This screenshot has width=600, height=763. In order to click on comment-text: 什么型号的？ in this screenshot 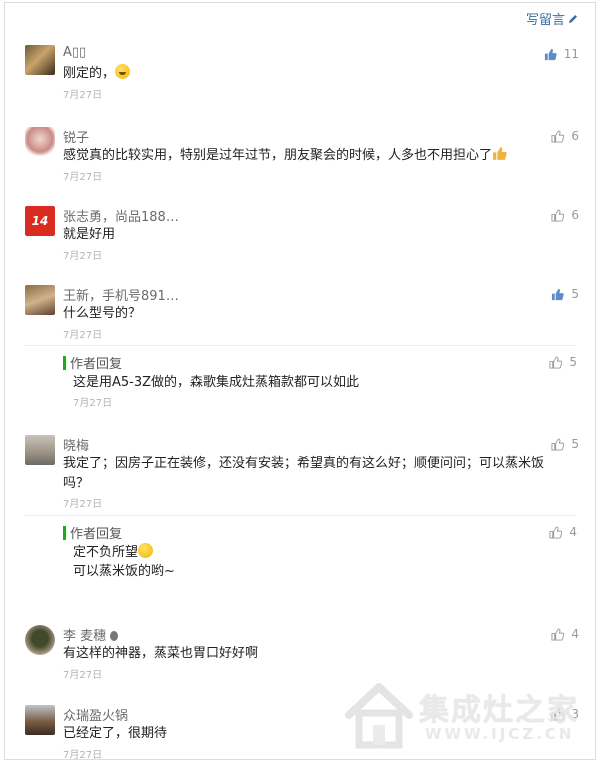, I will do `click(102, 313)`.